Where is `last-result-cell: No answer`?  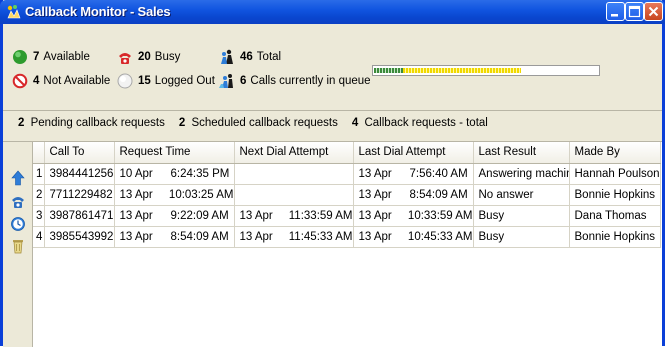 last-result-cell: No answer is located at coordinates (521, 195).